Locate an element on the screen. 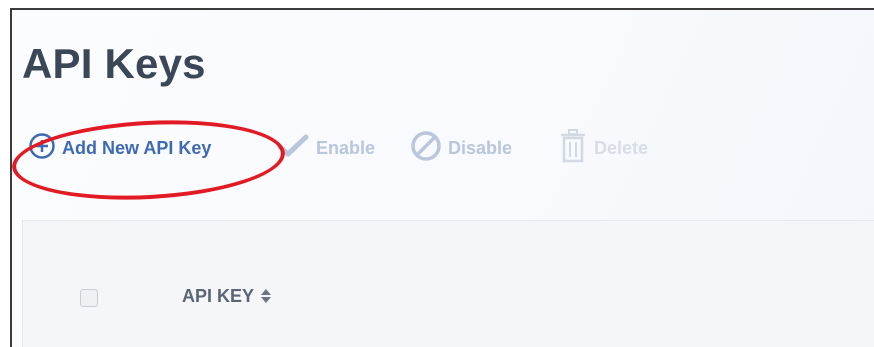  disable-button: Disable is located at coordinates (461, 148).